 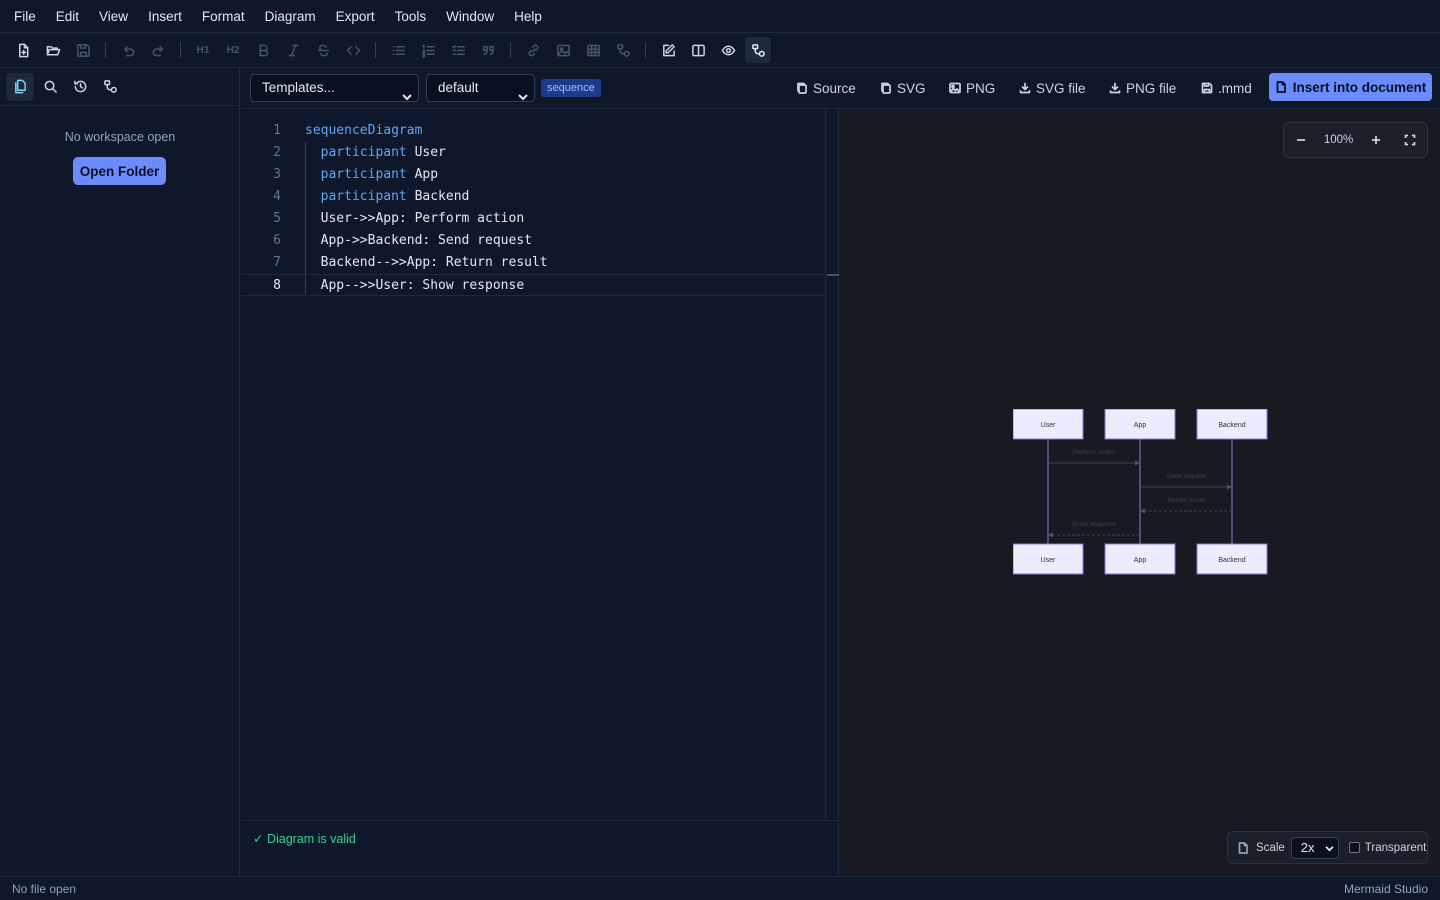 What do you see at coordinates (758, 50) in the screenshot?
I see `mermaid-mode-icon` at bounding box center [758, 50].